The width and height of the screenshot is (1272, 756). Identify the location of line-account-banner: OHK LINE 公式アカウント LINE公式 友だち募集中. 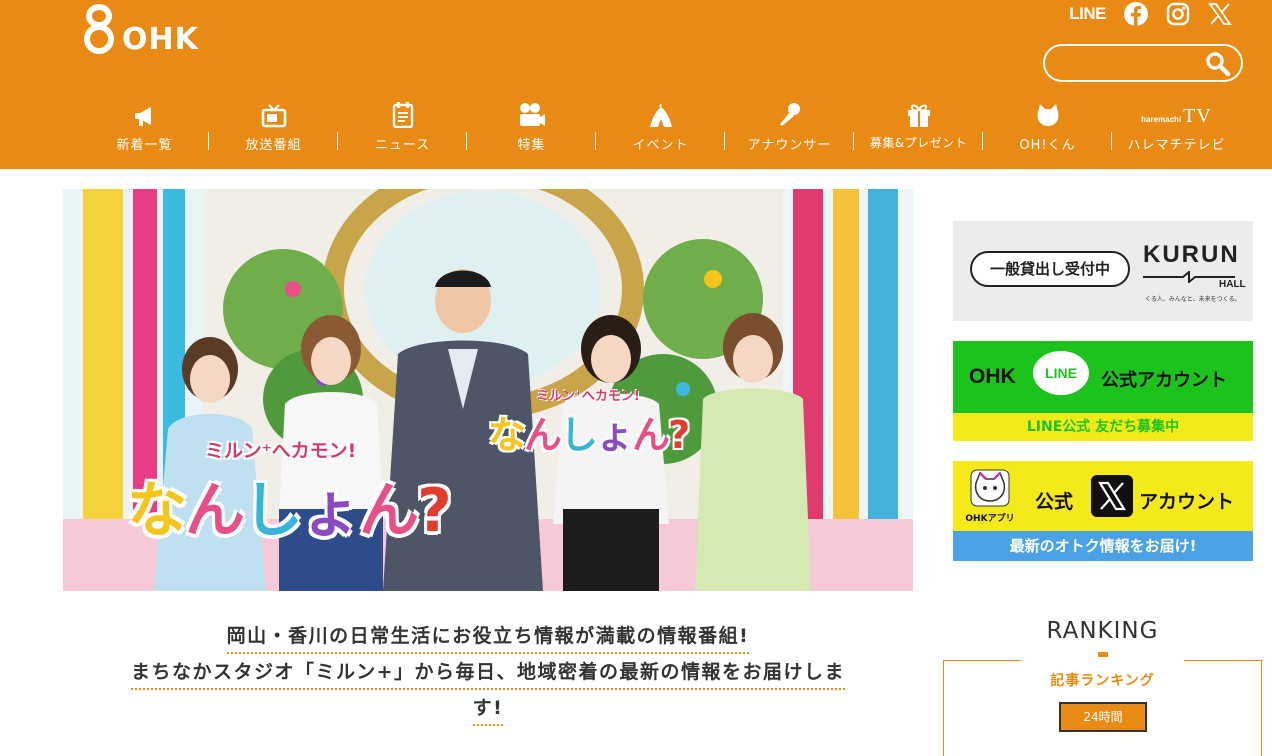
(1103, 391).